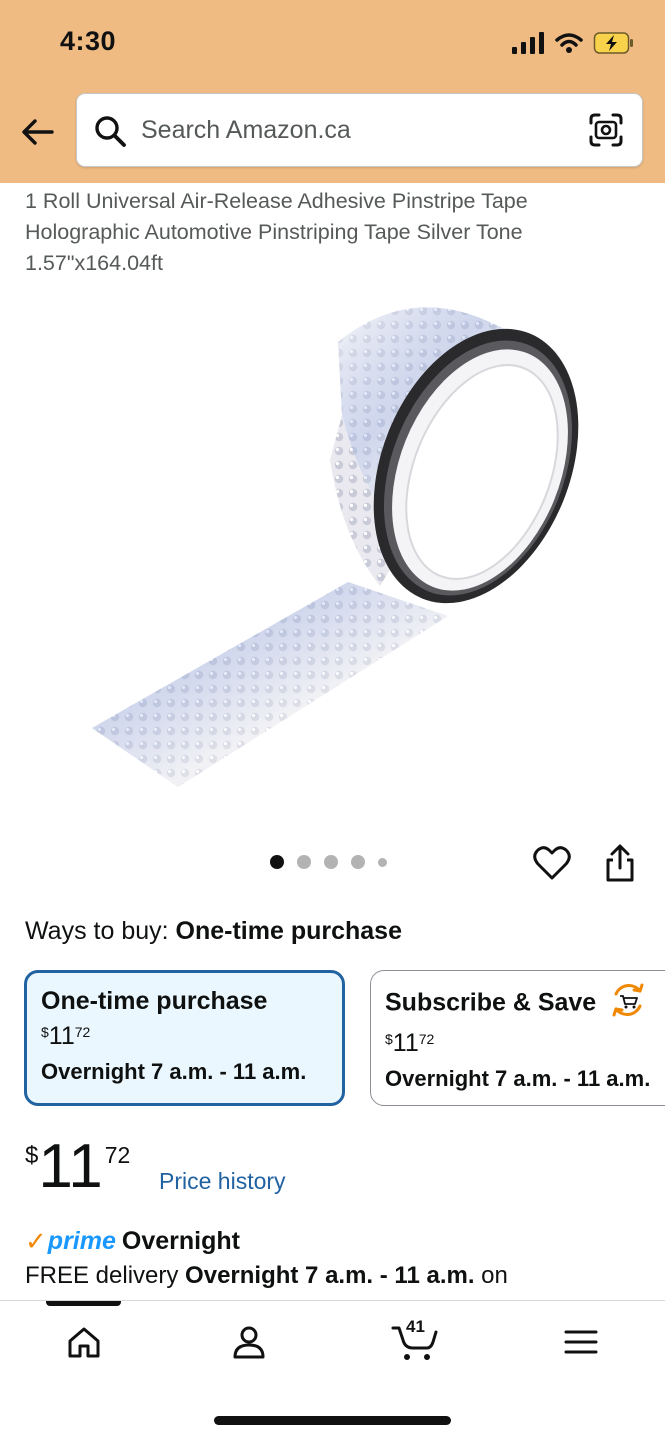 Image resolution: width=665 pixels, height=1440 pixels. Describe the element at coordinates (110, 131) in the screenshot. I see `search-icon` at that location.